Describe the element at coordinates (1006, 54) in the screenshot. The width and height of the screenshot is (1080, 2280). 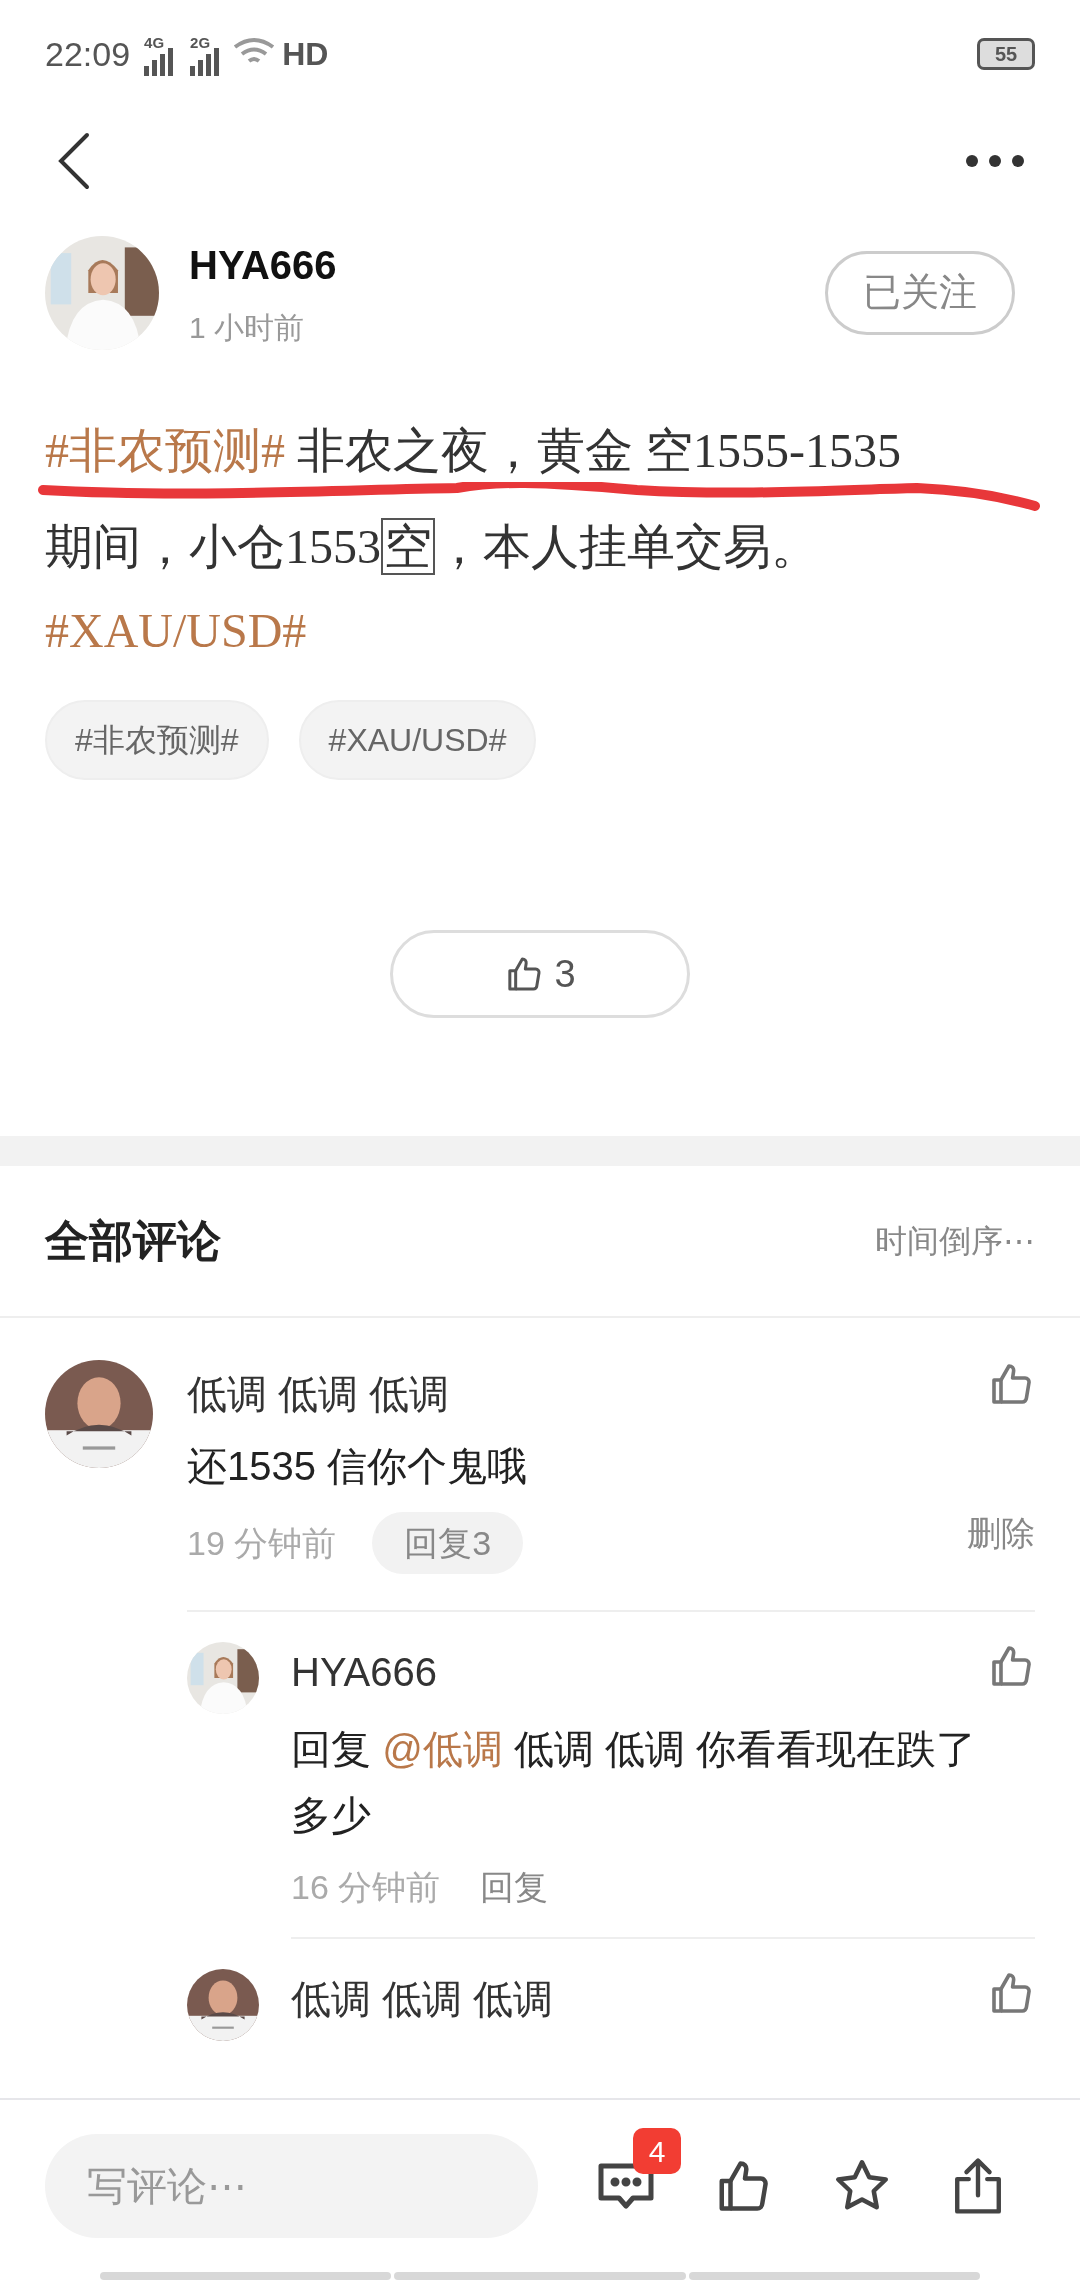
I see `battery-icon: 55` at that location.